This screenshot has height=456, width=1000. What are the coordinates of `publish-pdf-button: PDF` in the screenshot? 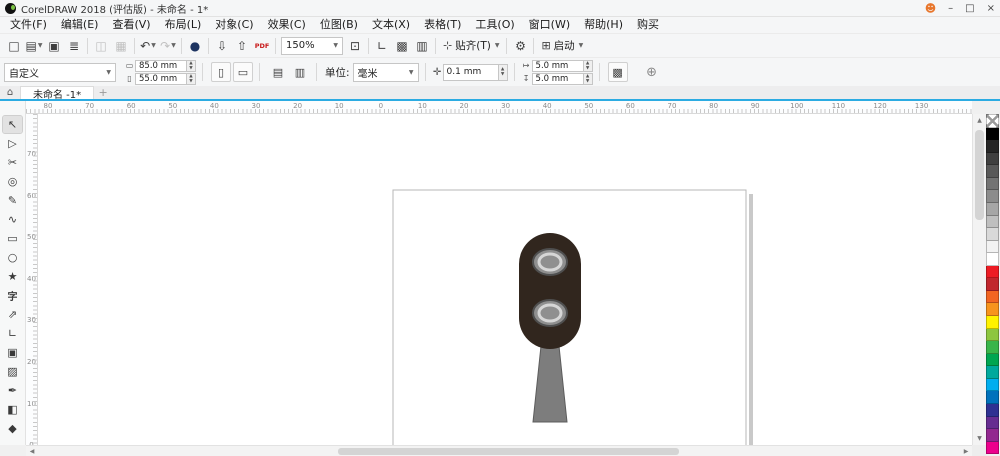 It's located at (262, 46).